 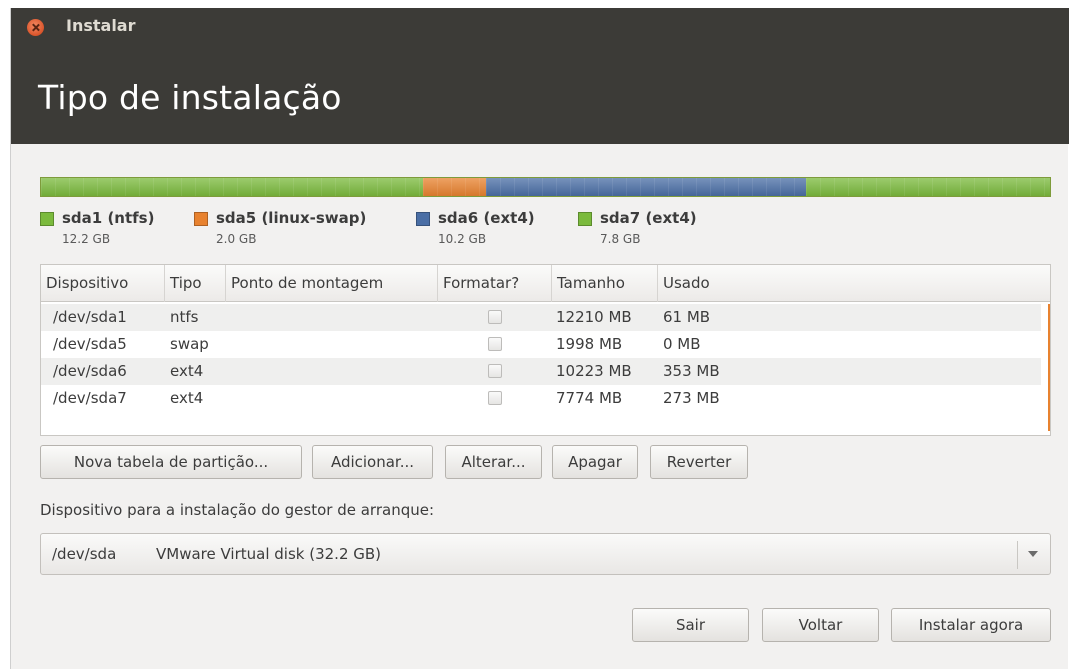 I want to click on cell-device: /dev/sda7, so click(x=90, y=398).